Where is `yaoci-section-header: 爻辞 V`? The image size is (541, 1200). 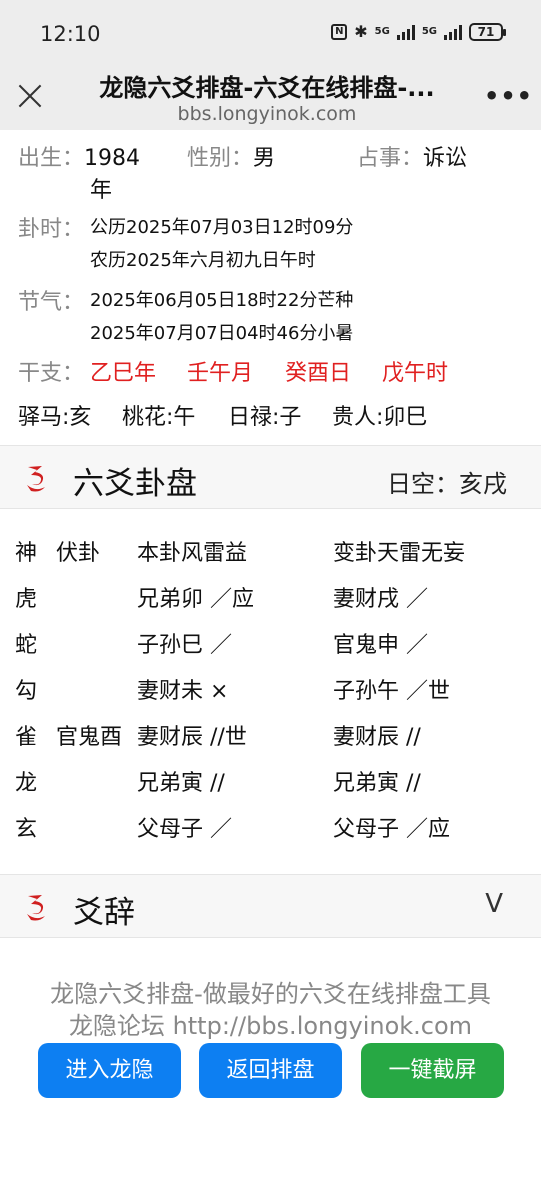
yaoci-section-header: 爻辞 V is located at coordinates (270, 906).